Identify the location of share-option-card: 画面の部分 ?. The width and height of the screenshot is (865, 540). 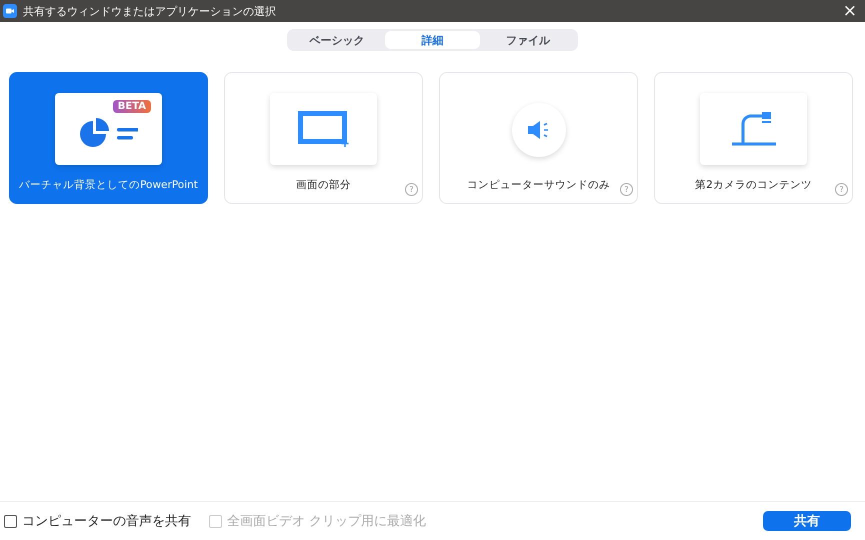
(323, 138).